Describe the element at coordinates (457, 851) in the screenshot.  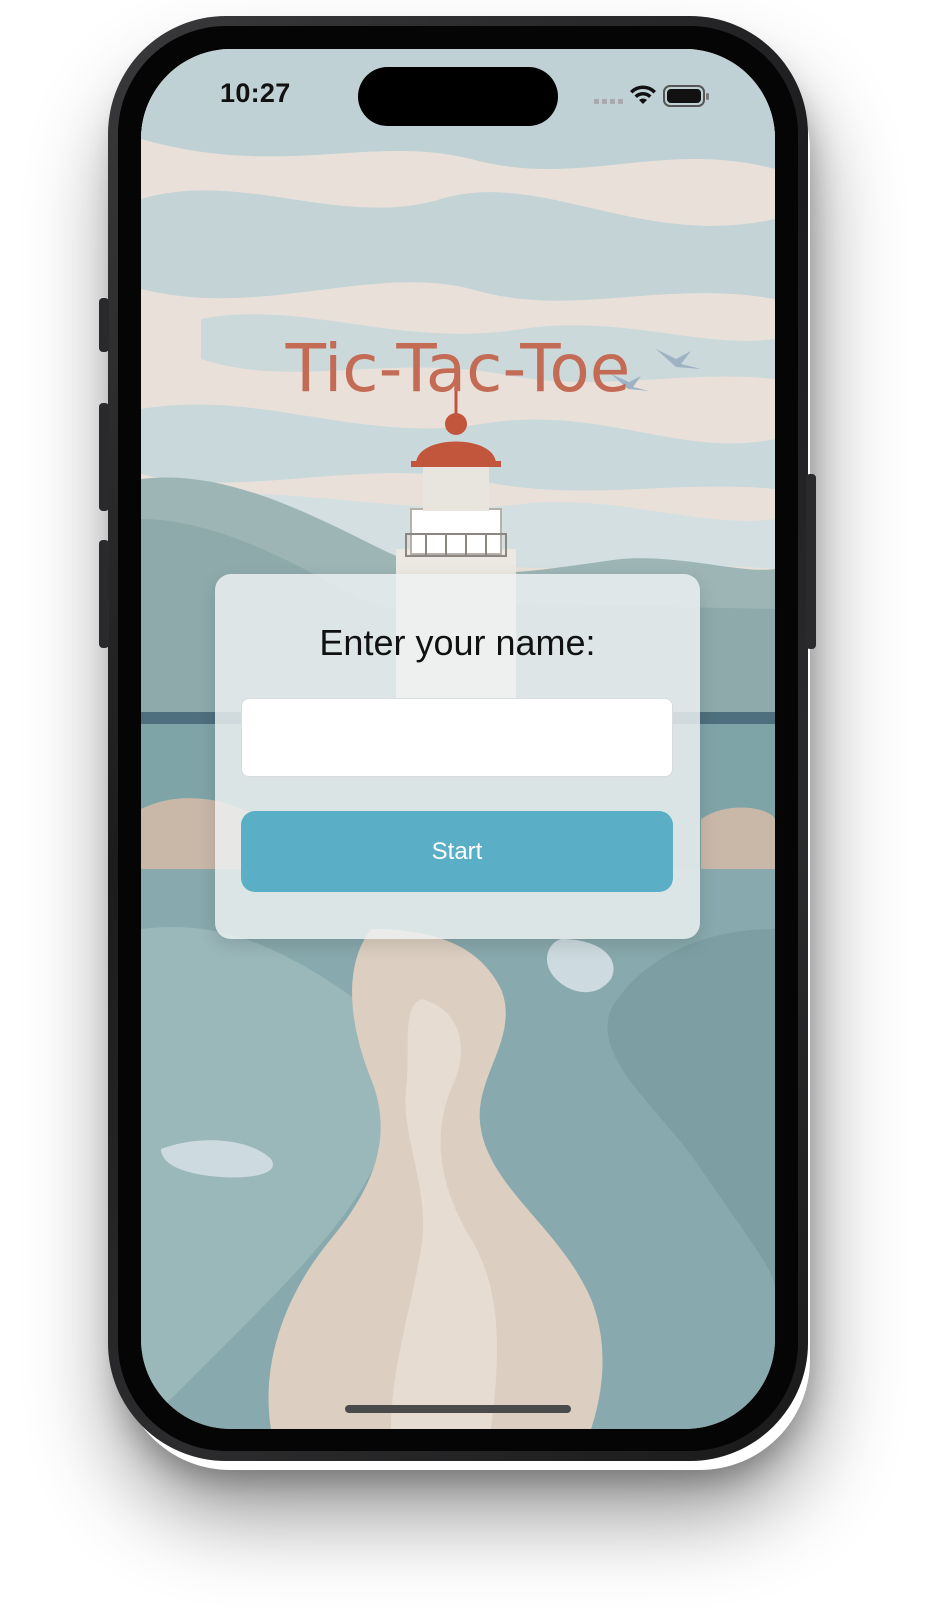
I see `start-button: Start` at that location.